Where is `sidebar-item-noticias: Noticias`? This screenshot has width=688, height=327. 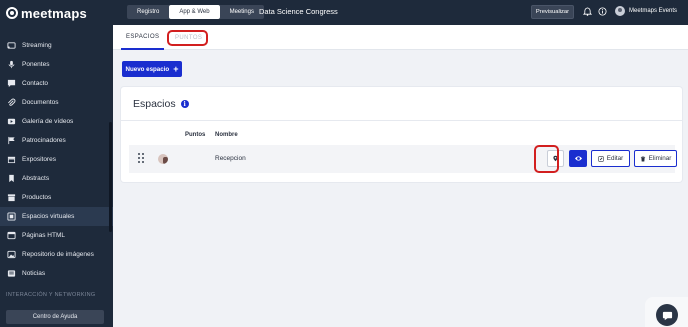 sidebar-item-noticias: Noticias is located at coordinates (56, 273).